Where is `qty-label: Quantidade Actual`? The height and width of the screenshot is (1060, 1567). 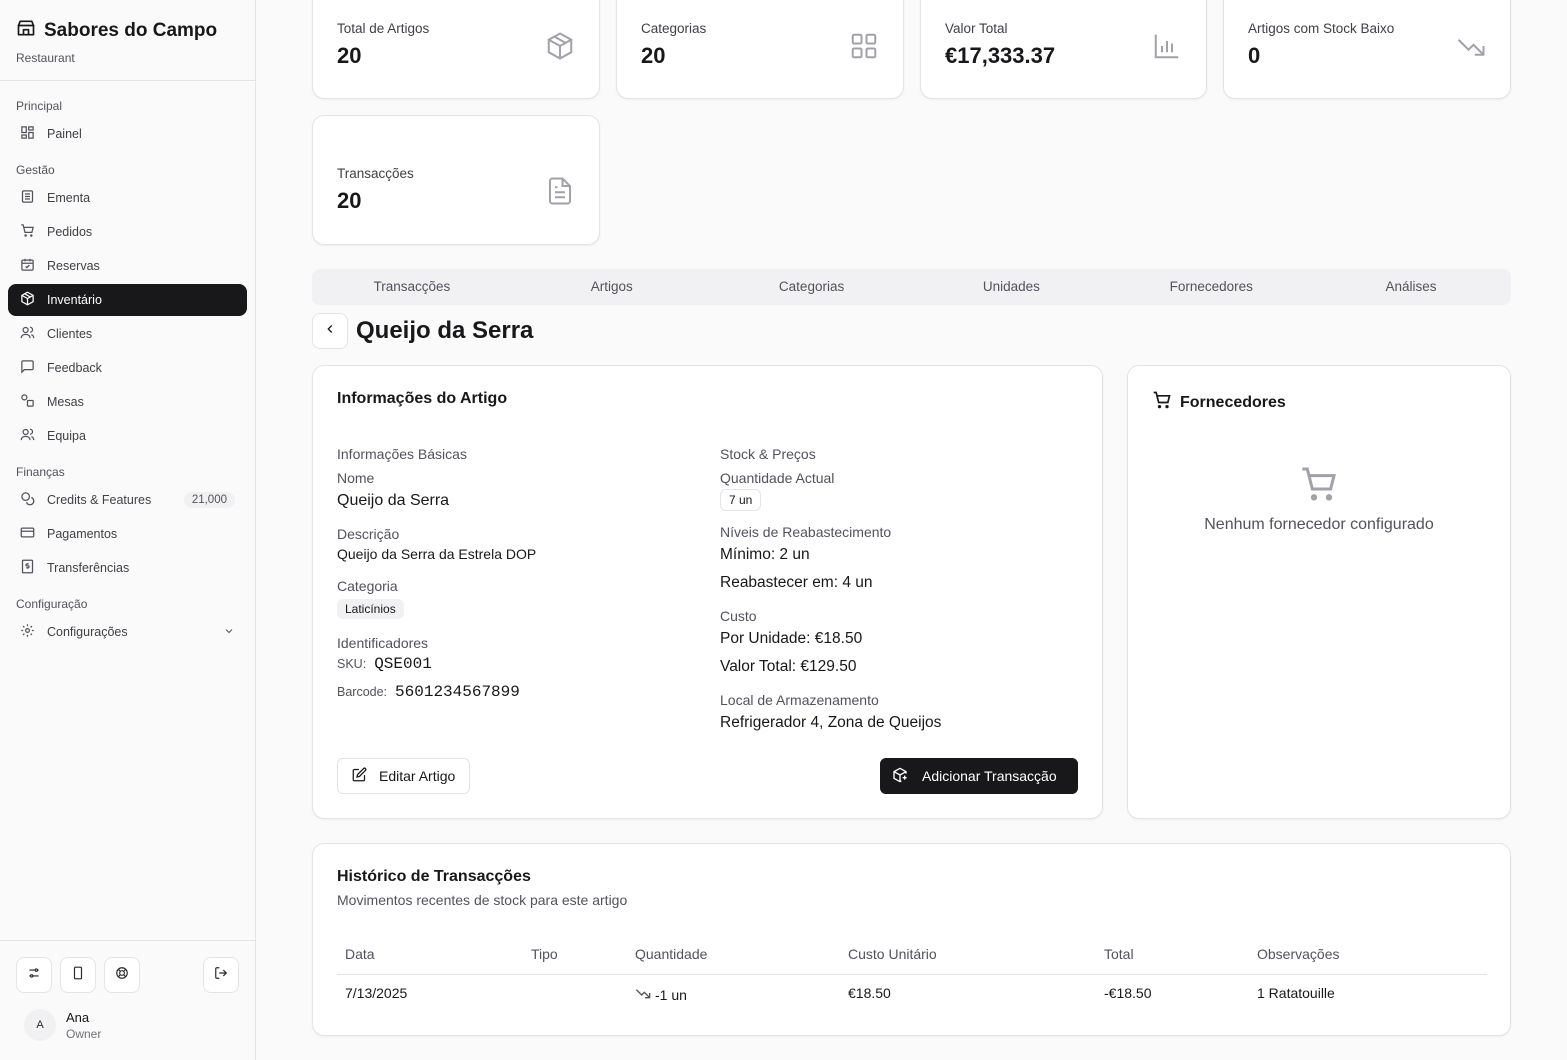 qty-label: Quantidade Actual is located at coordinates (777, 478).